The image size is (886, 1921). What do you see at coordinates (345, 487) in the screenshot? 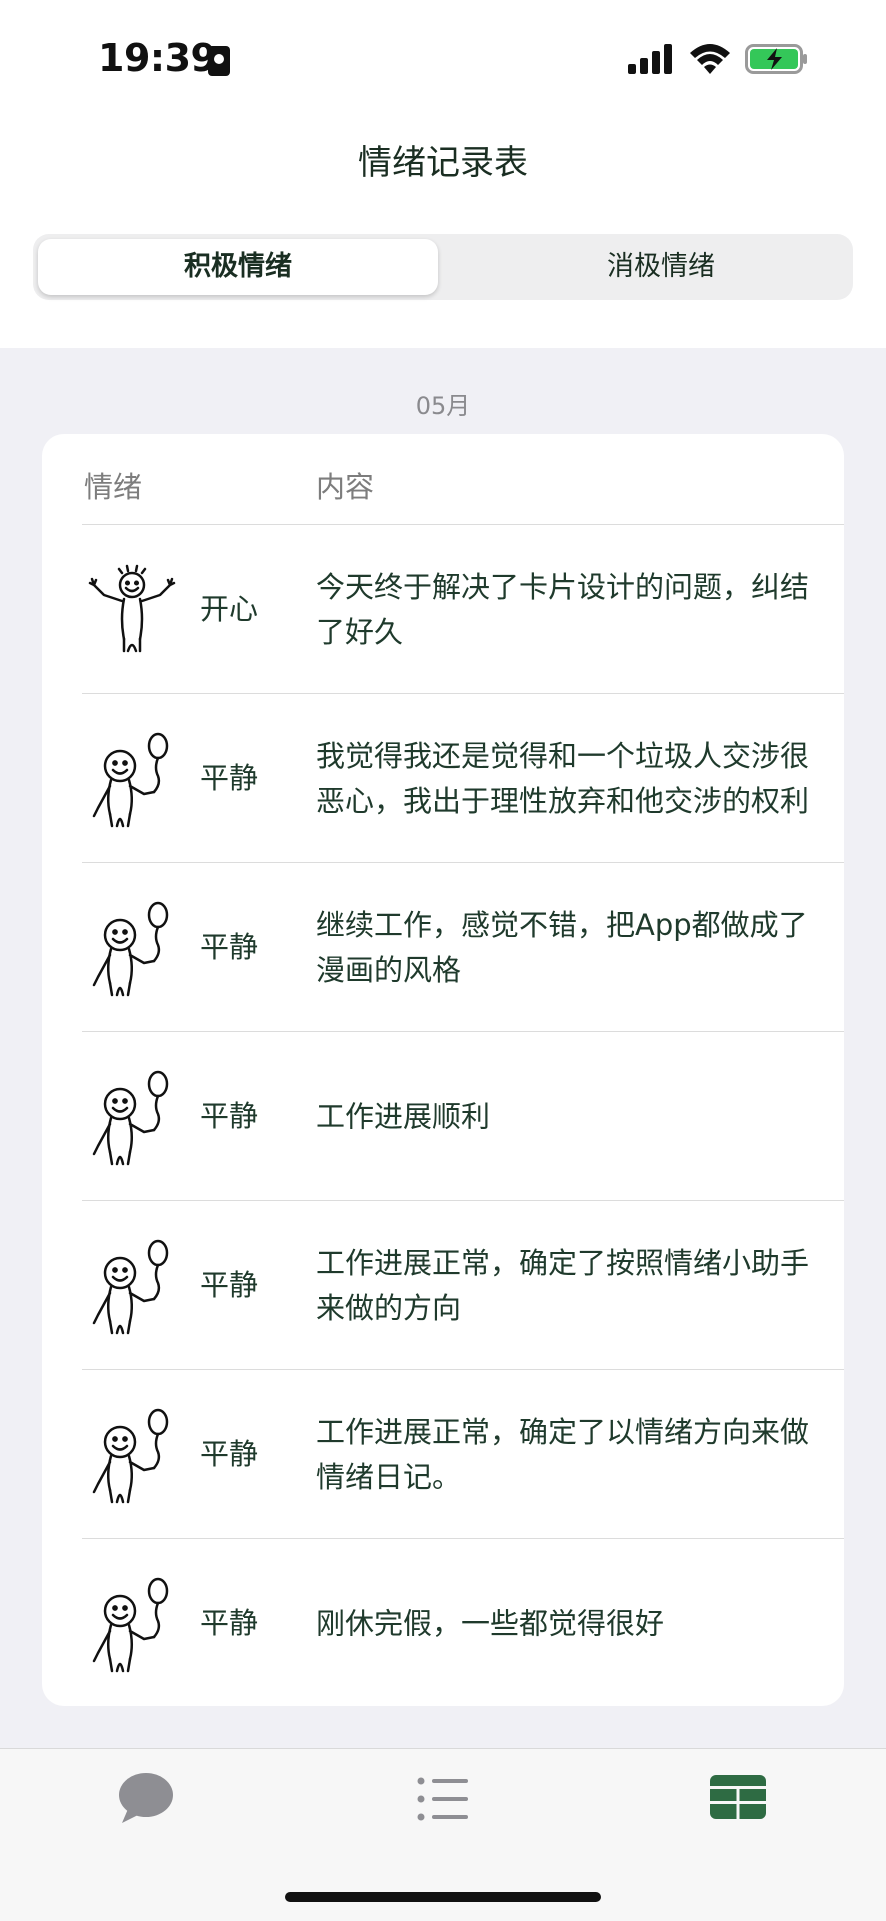
I see `column-header-content: 内容` at bounding box center [345, 487].